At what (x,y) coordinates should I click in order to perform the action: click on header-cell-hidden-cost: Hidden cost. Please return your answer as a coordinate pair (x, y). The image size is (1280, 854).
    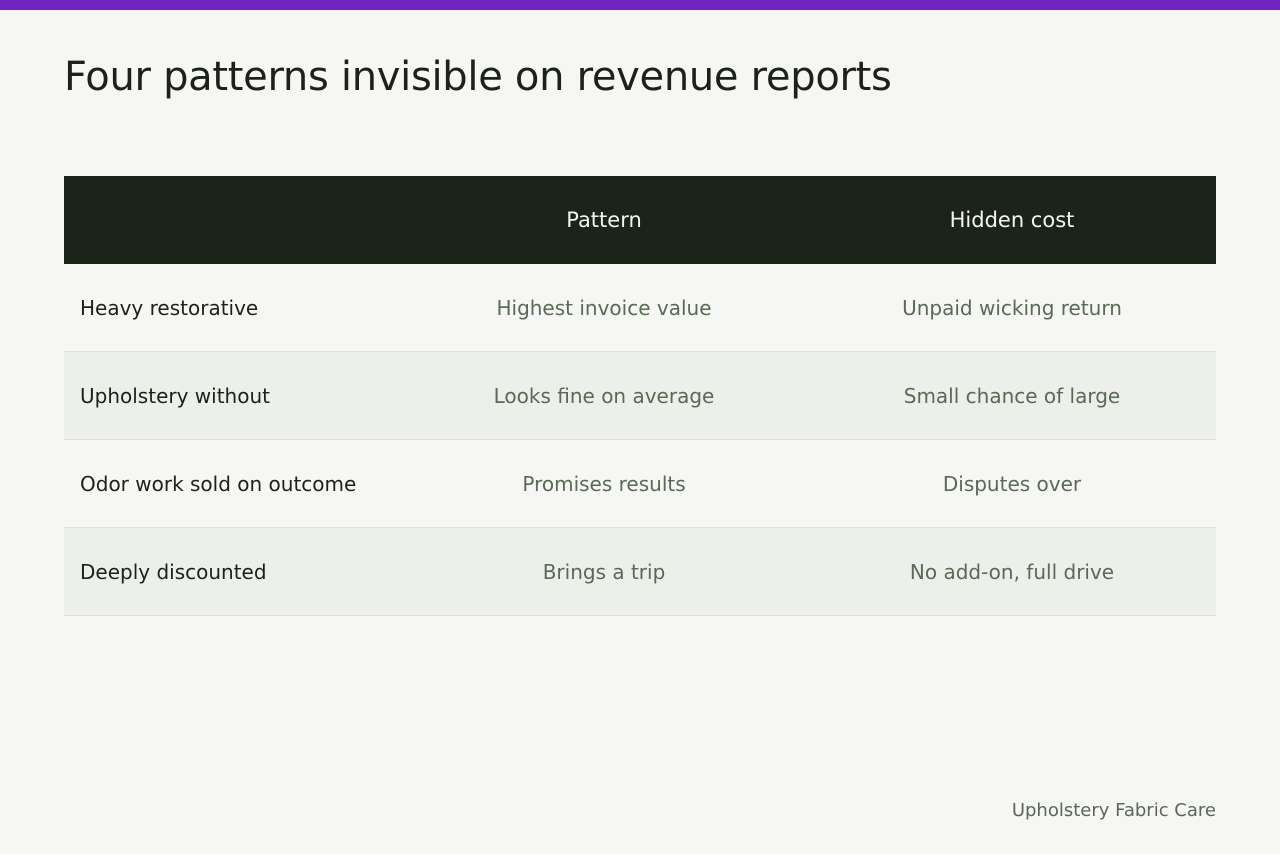
    Looking at the image, I should click on (1012, 220).